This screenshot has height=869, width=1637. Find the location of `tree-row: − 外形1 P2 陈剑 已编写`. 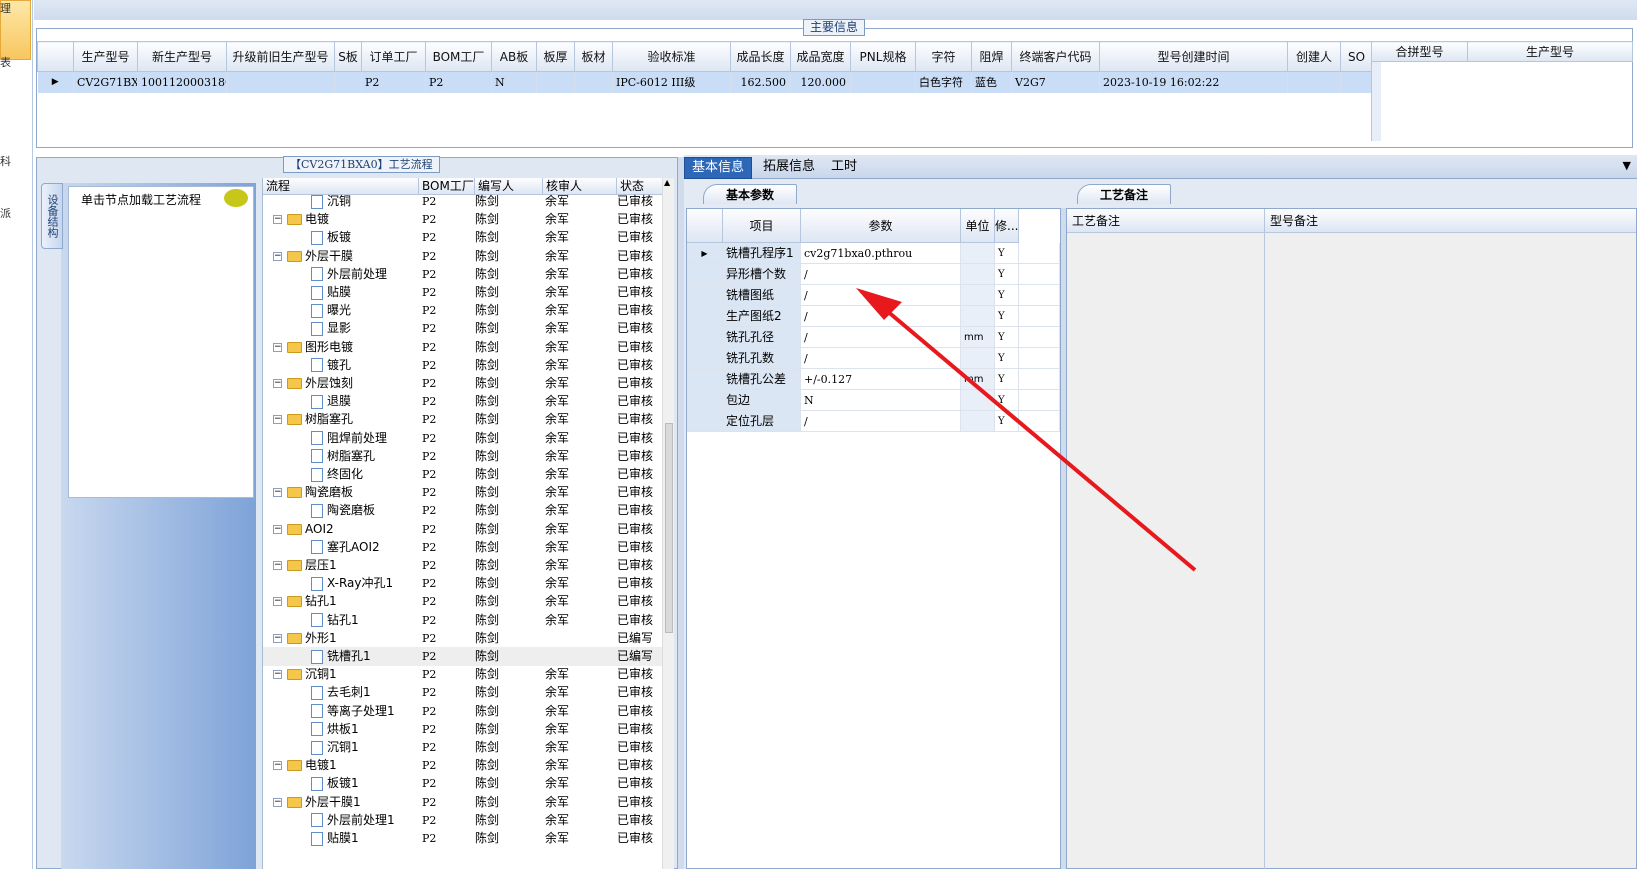

tree-row: − 外形1 P2 陈剑 已编写 is located at coordinates (463, 638).